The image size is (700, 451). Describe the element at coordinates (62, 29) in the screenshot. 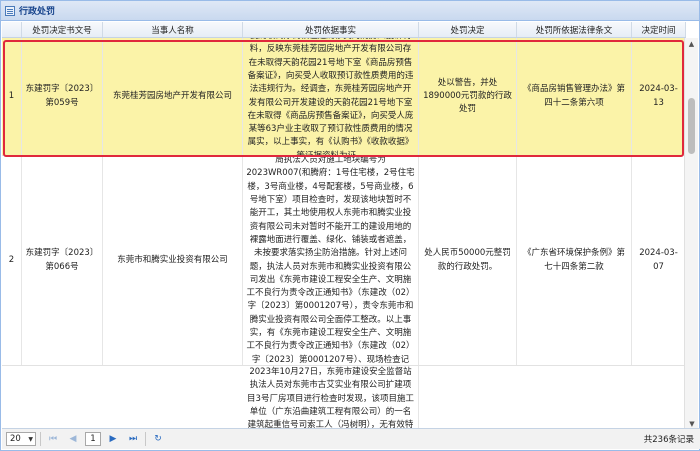

I see `column-header-doc-no: 处罚决定书文号` at that location.